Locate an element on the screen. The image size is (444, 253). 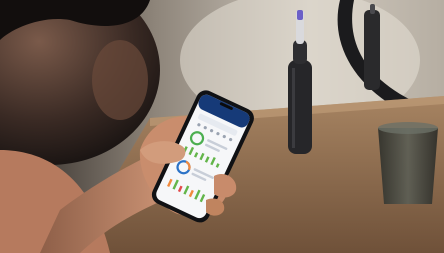
toothbrush-charger is located at coordinates (372, 50).